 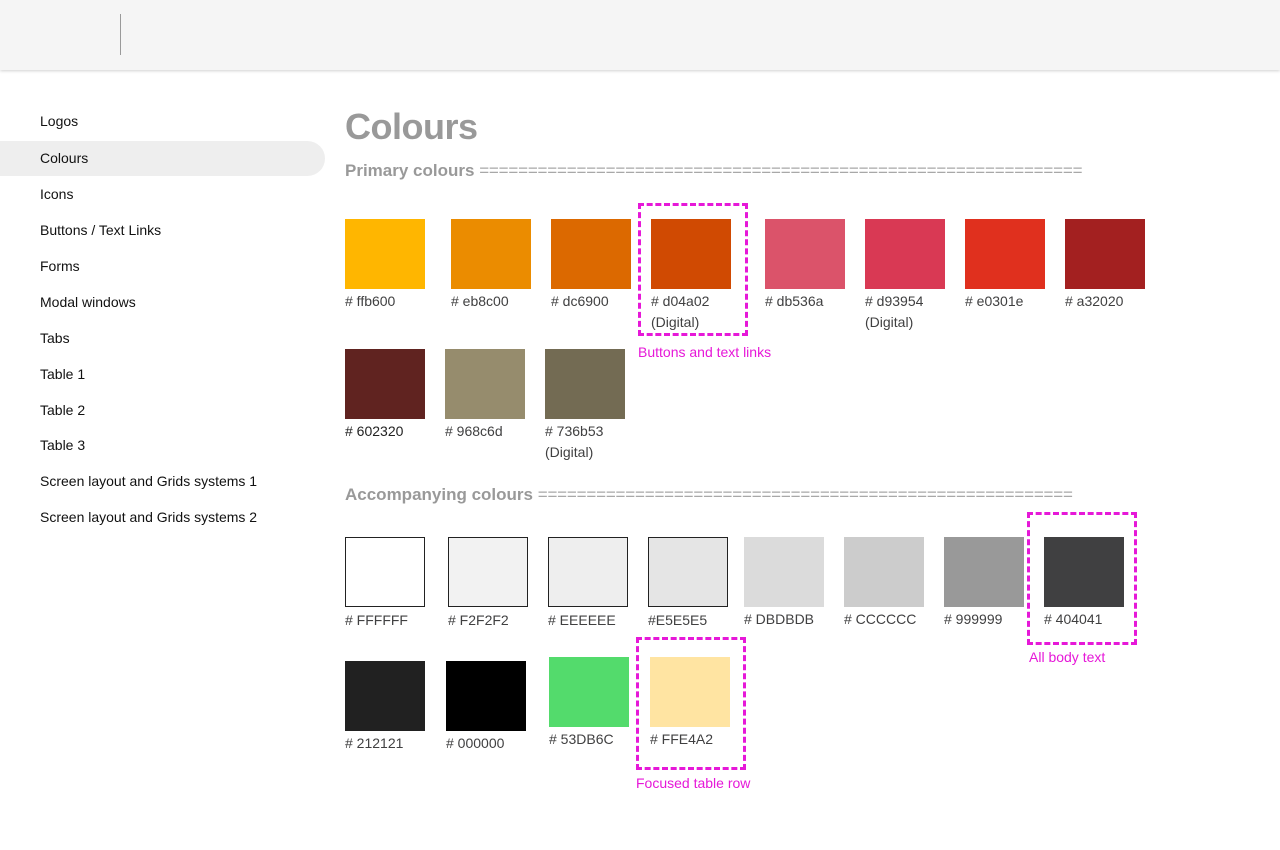 I want to click on swatch-accompanying-f2f2f2: # F2F2F2, so click(x=488, y=583).